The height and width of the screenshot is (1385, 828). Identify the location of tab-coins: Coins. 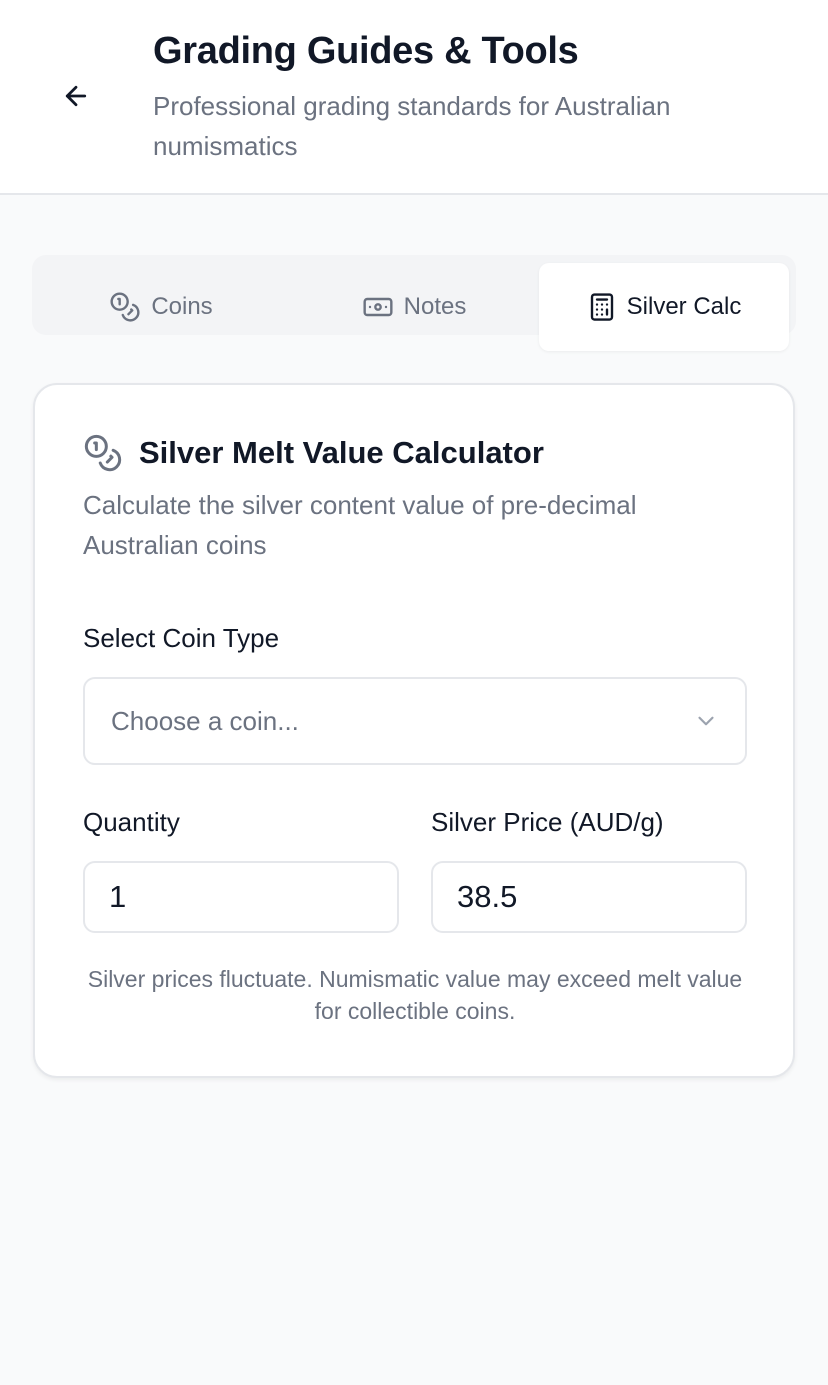
(161, 307).